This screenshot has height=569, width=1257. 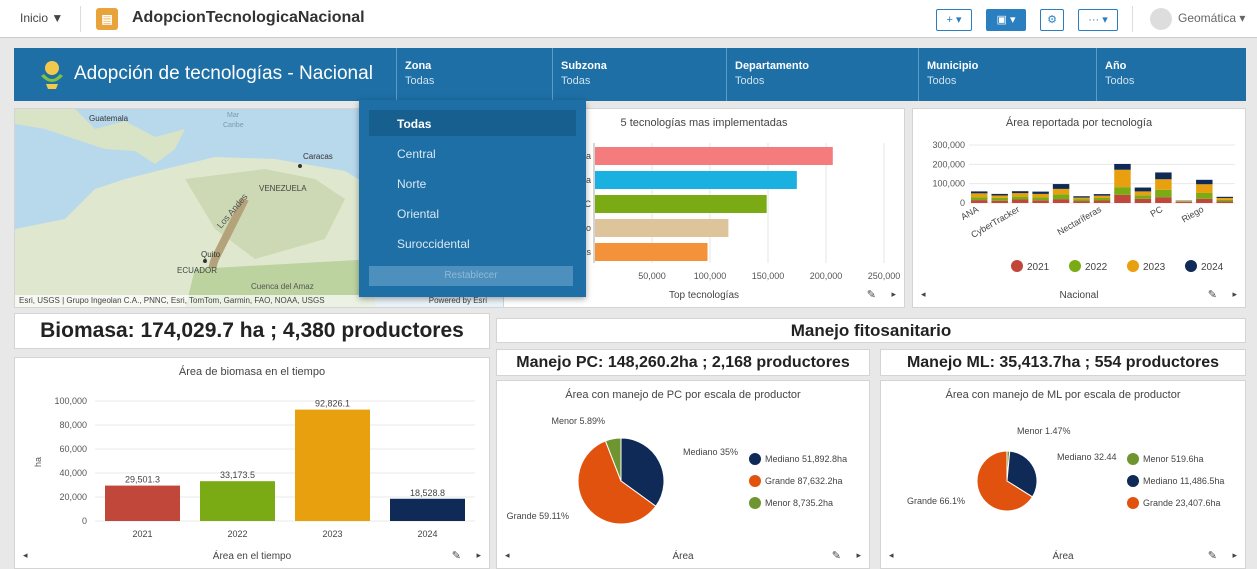 What do you see at coordinates (427, 534) in the screenshot?
I see `category-label: 2024` at bounding box center [427, 534].